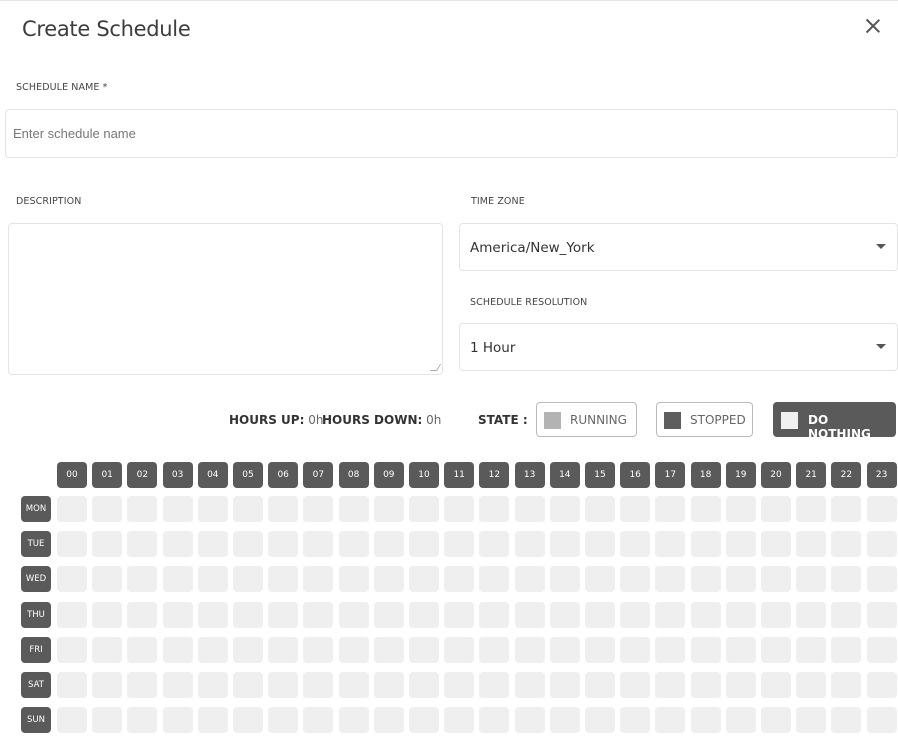 The height and width of the screenshot is (744, 898). Describe the element at coordinates (740, 475) in the screenshot. I see `hour-header-19: 19` at that location.